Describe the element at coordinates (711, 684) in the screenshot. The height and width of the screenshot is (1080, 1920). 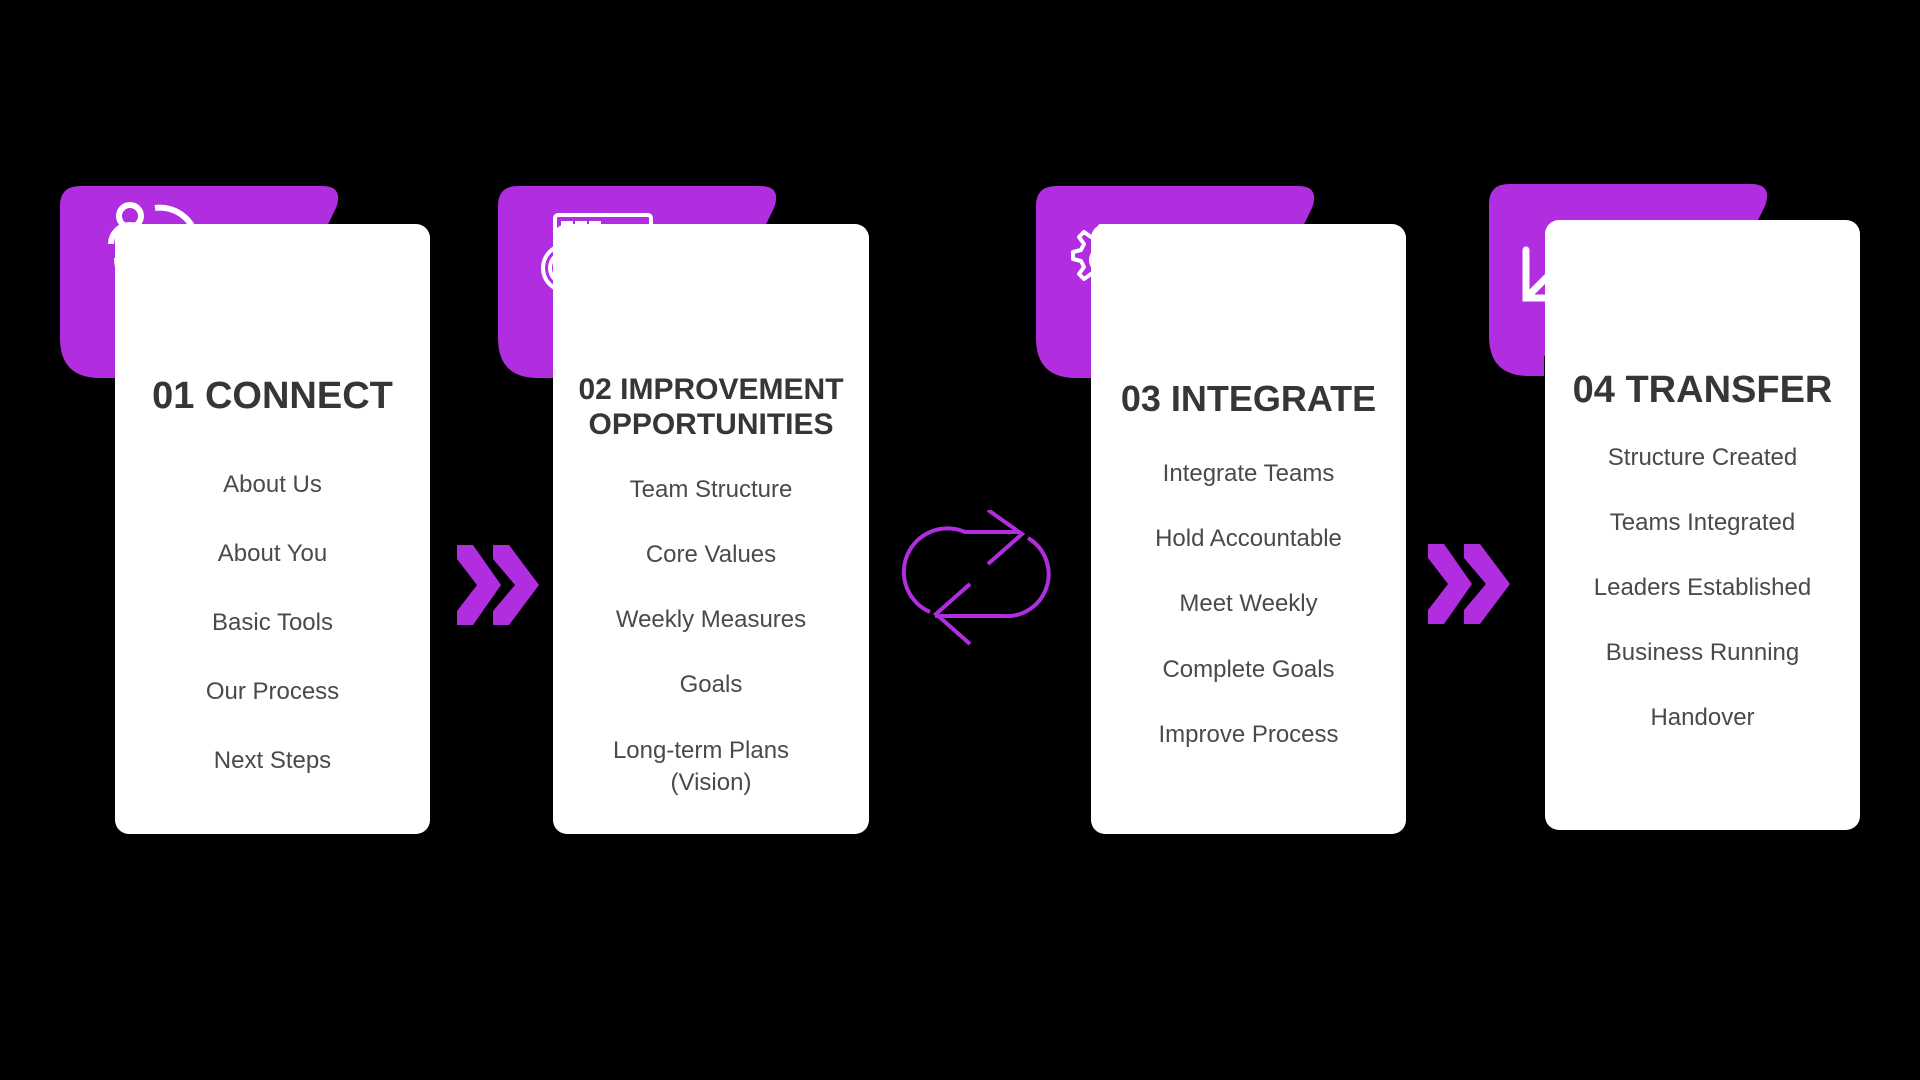
I see `step-item: Goals` at that location.